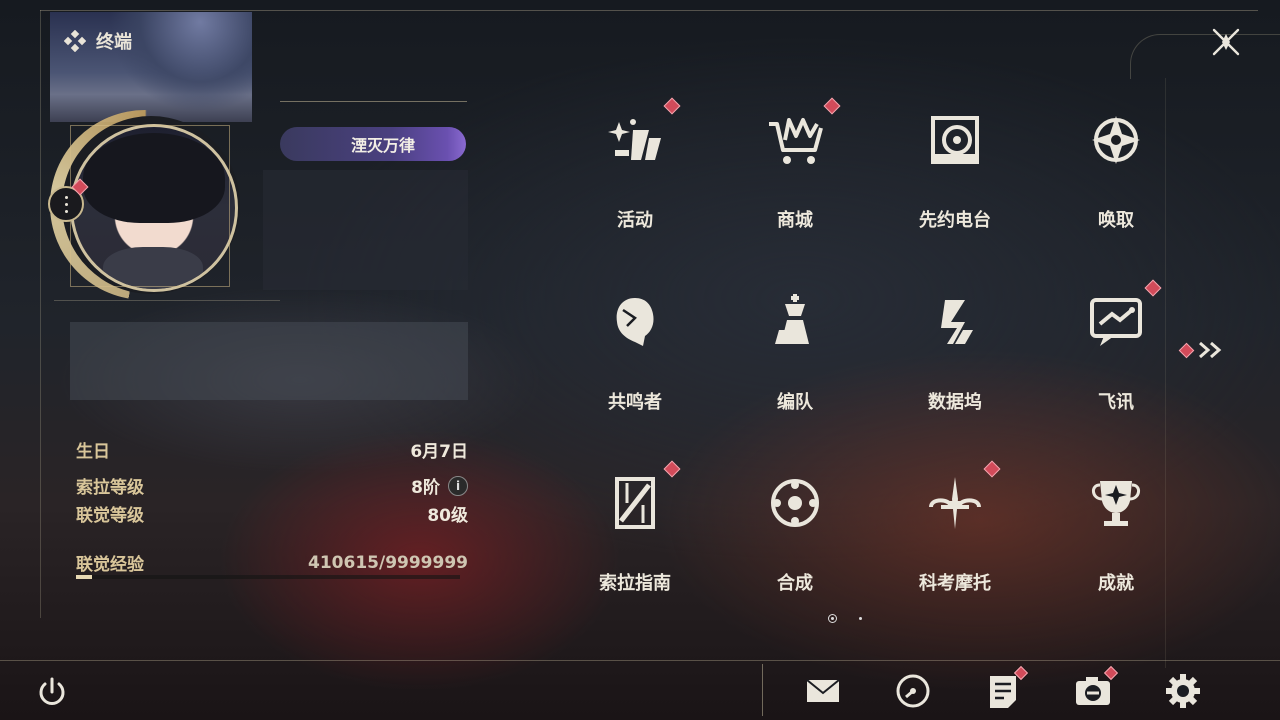 Image resolution: width=1280 pixels, height=720 pixels. What do you see at coordinates (795, 583) in the screenshot?
I see `menu-item-label: 合成` at bounding box center [795, 583].